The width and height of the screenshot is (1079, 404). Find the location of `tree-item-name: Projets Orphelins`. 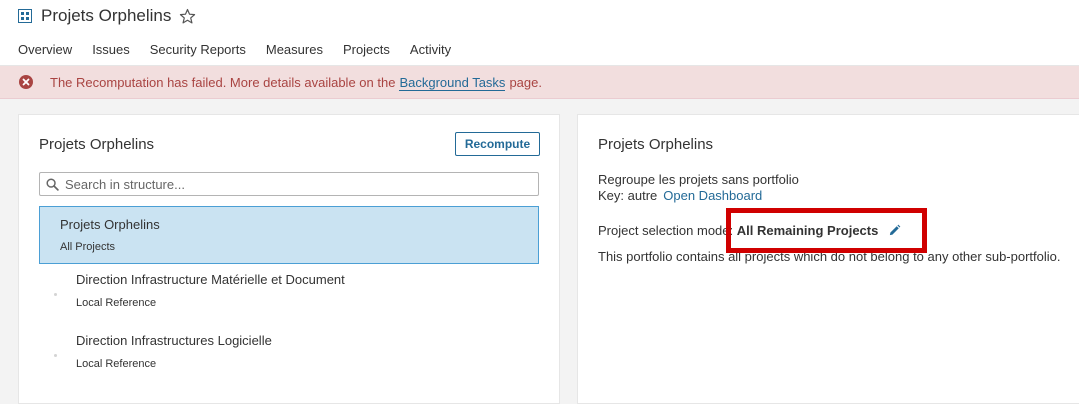

tree-item-name: Projets Orphelins is located at coordinates (110, 224).